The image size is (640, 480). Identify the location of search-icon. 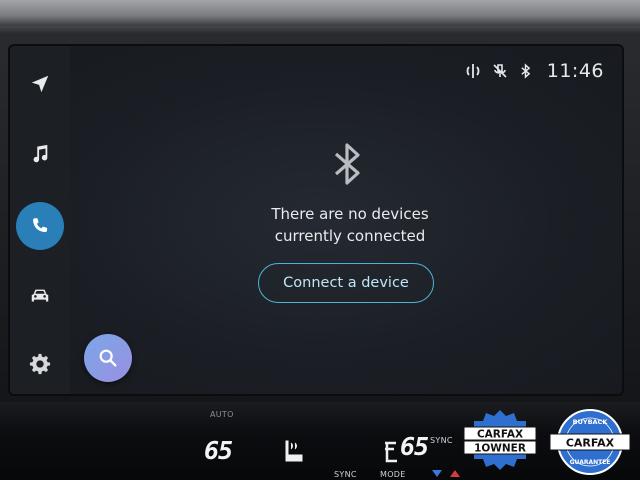
(108, 358).